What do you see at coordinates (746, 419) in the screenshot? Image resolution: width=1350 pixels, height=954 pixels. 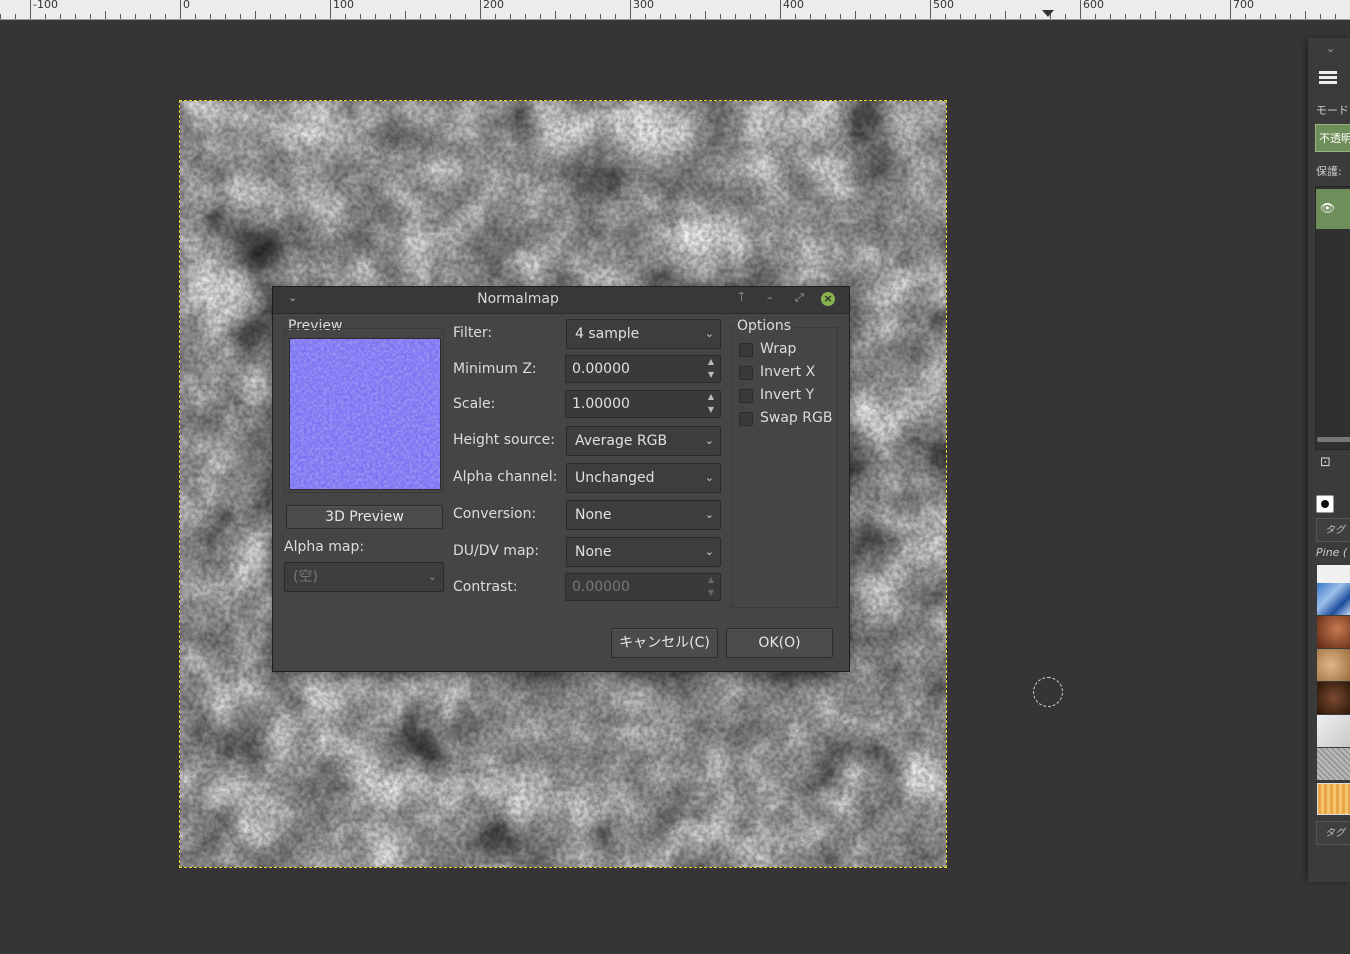 I see `swap-rgb-checkbox` at bounding box center [746, 419].